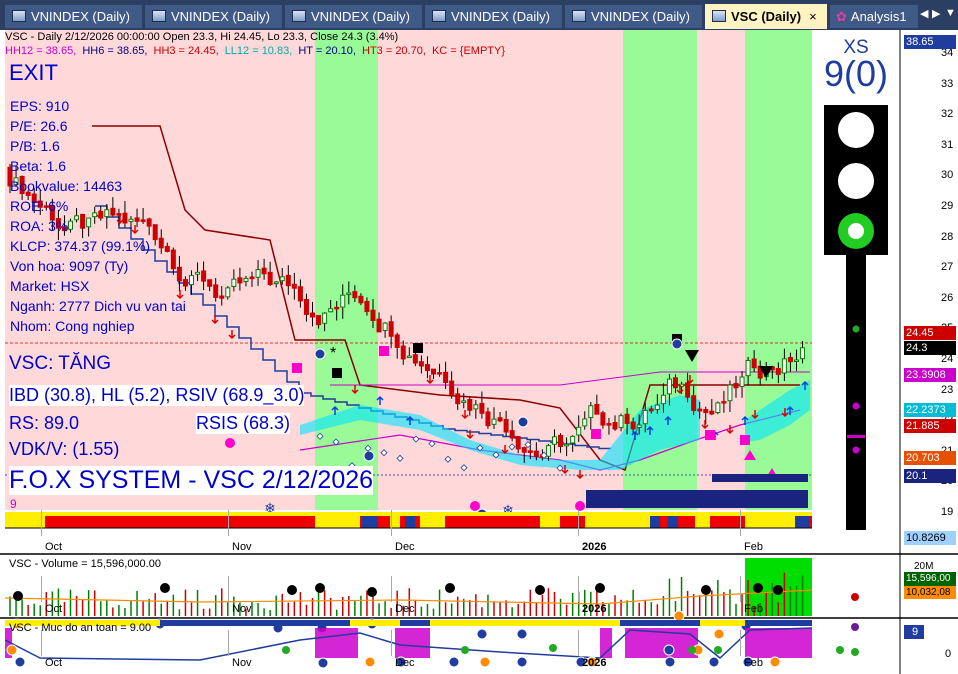 The height and width of the screenshot is (674, 958). What do you see at coordinates (115, 51) in the screenshot?
I see `hh6-label: HH6 = 38.65,` at bounding box center [115, 51].